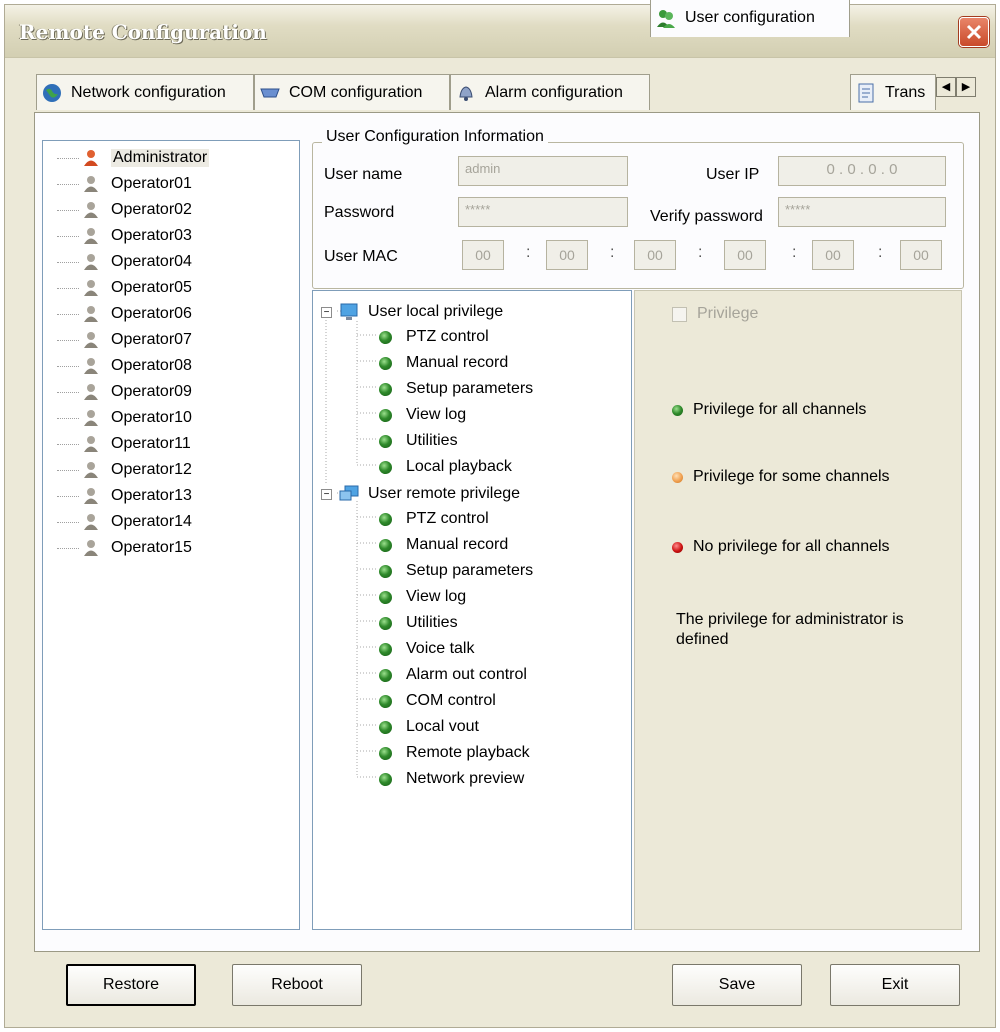 This screenshot has width=1000, height=1032. I want to click on user-item-operator09: Operator09, so click(124, 392).